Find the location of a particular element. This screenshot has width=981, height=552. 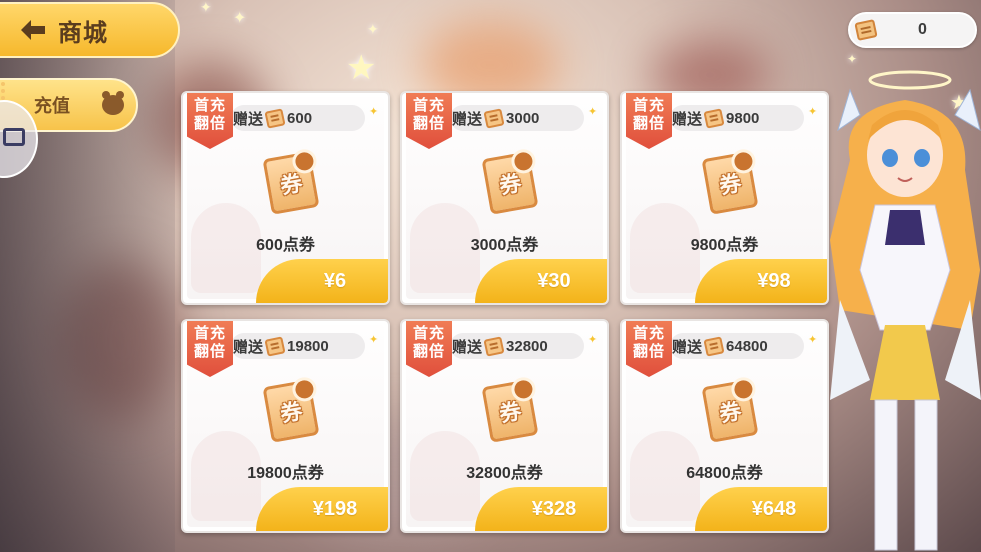

product-card: 赠送 9800 ✦ 首充 翻倍 券 9800点券 ¥98 is located at coordinates (724, 198).